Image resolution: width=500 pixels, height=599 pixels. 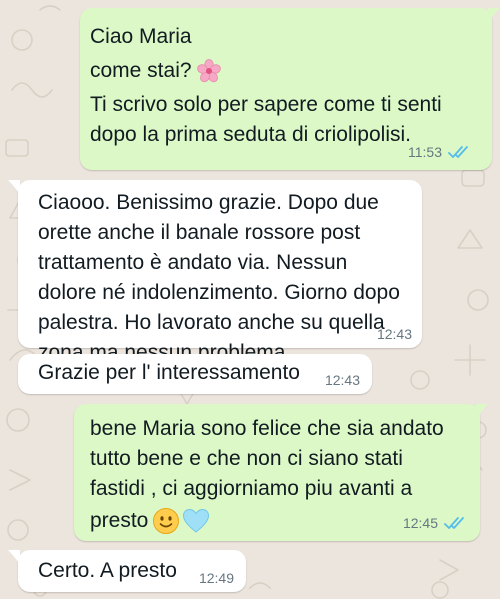 I want to click on cherry-blossom-icon, so click(x=208, y=71).